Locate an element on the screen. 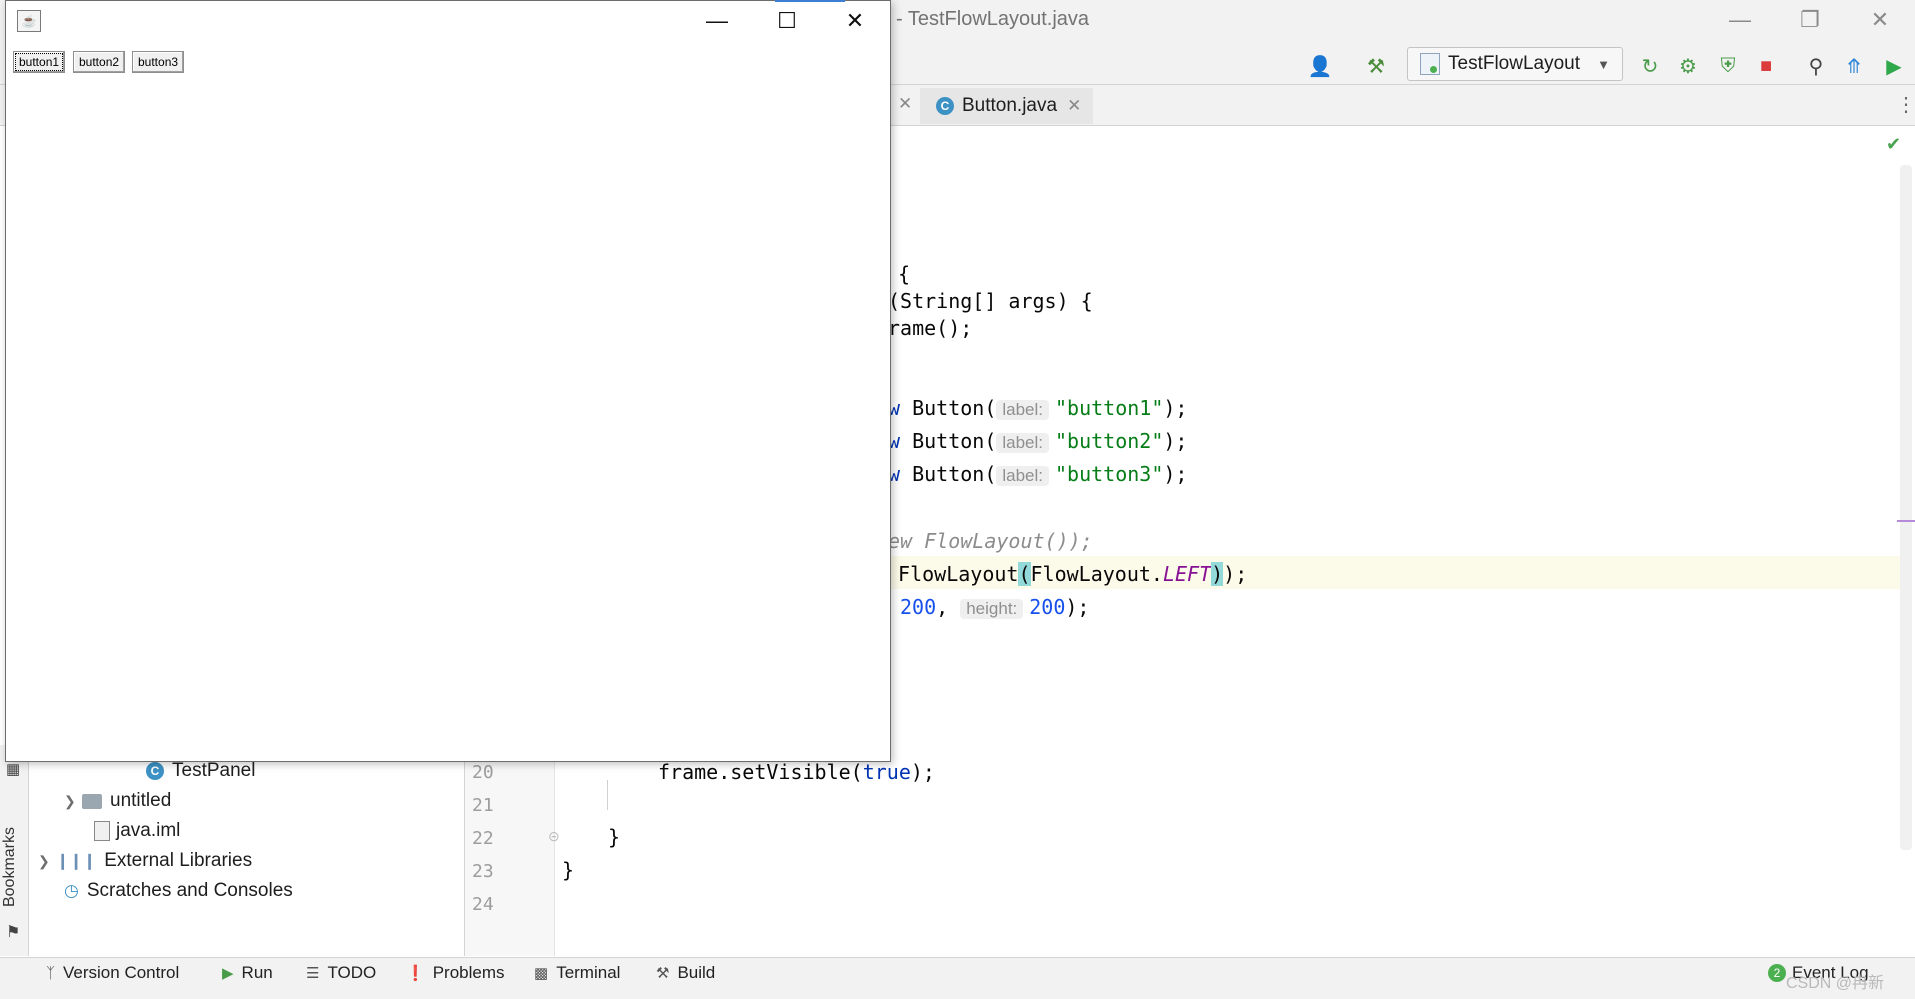  tool-tab-label: Run is located at coordinates (257, 972).